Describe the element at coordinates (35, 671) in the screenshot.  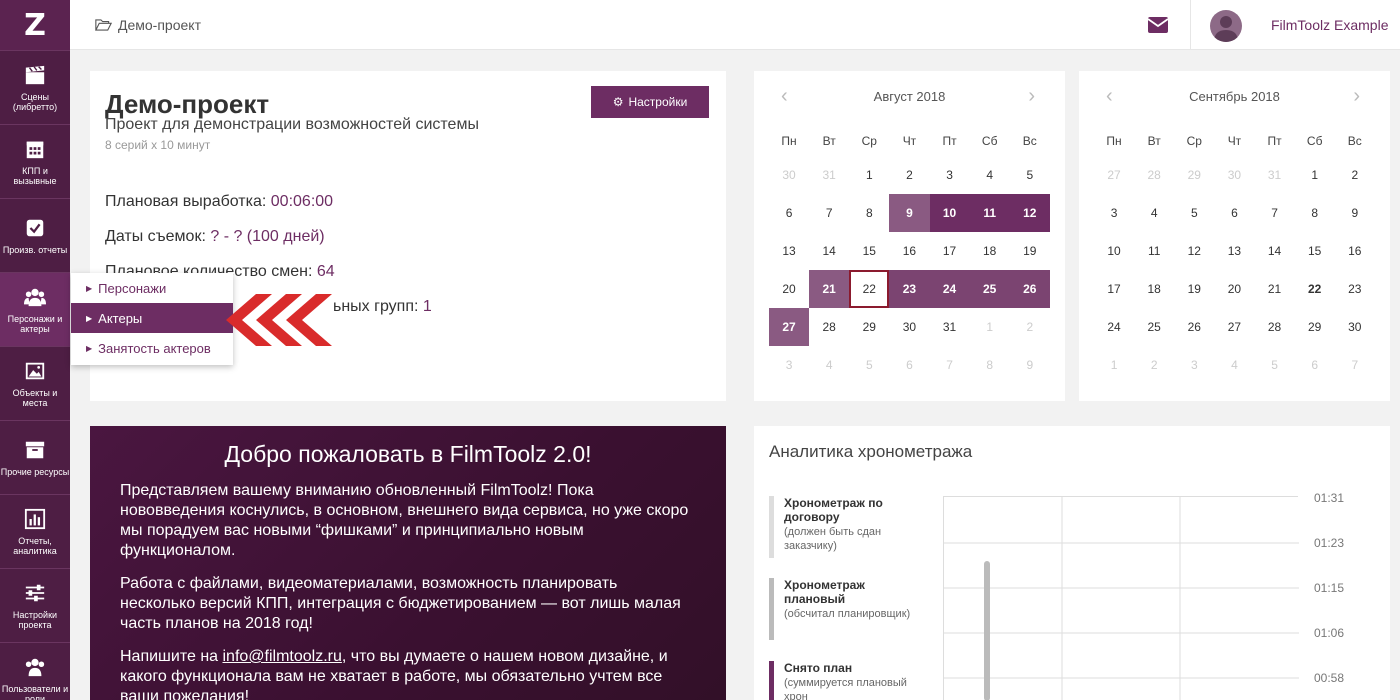
I see `sidebar-item-users: Пользователи и роли` at that location.